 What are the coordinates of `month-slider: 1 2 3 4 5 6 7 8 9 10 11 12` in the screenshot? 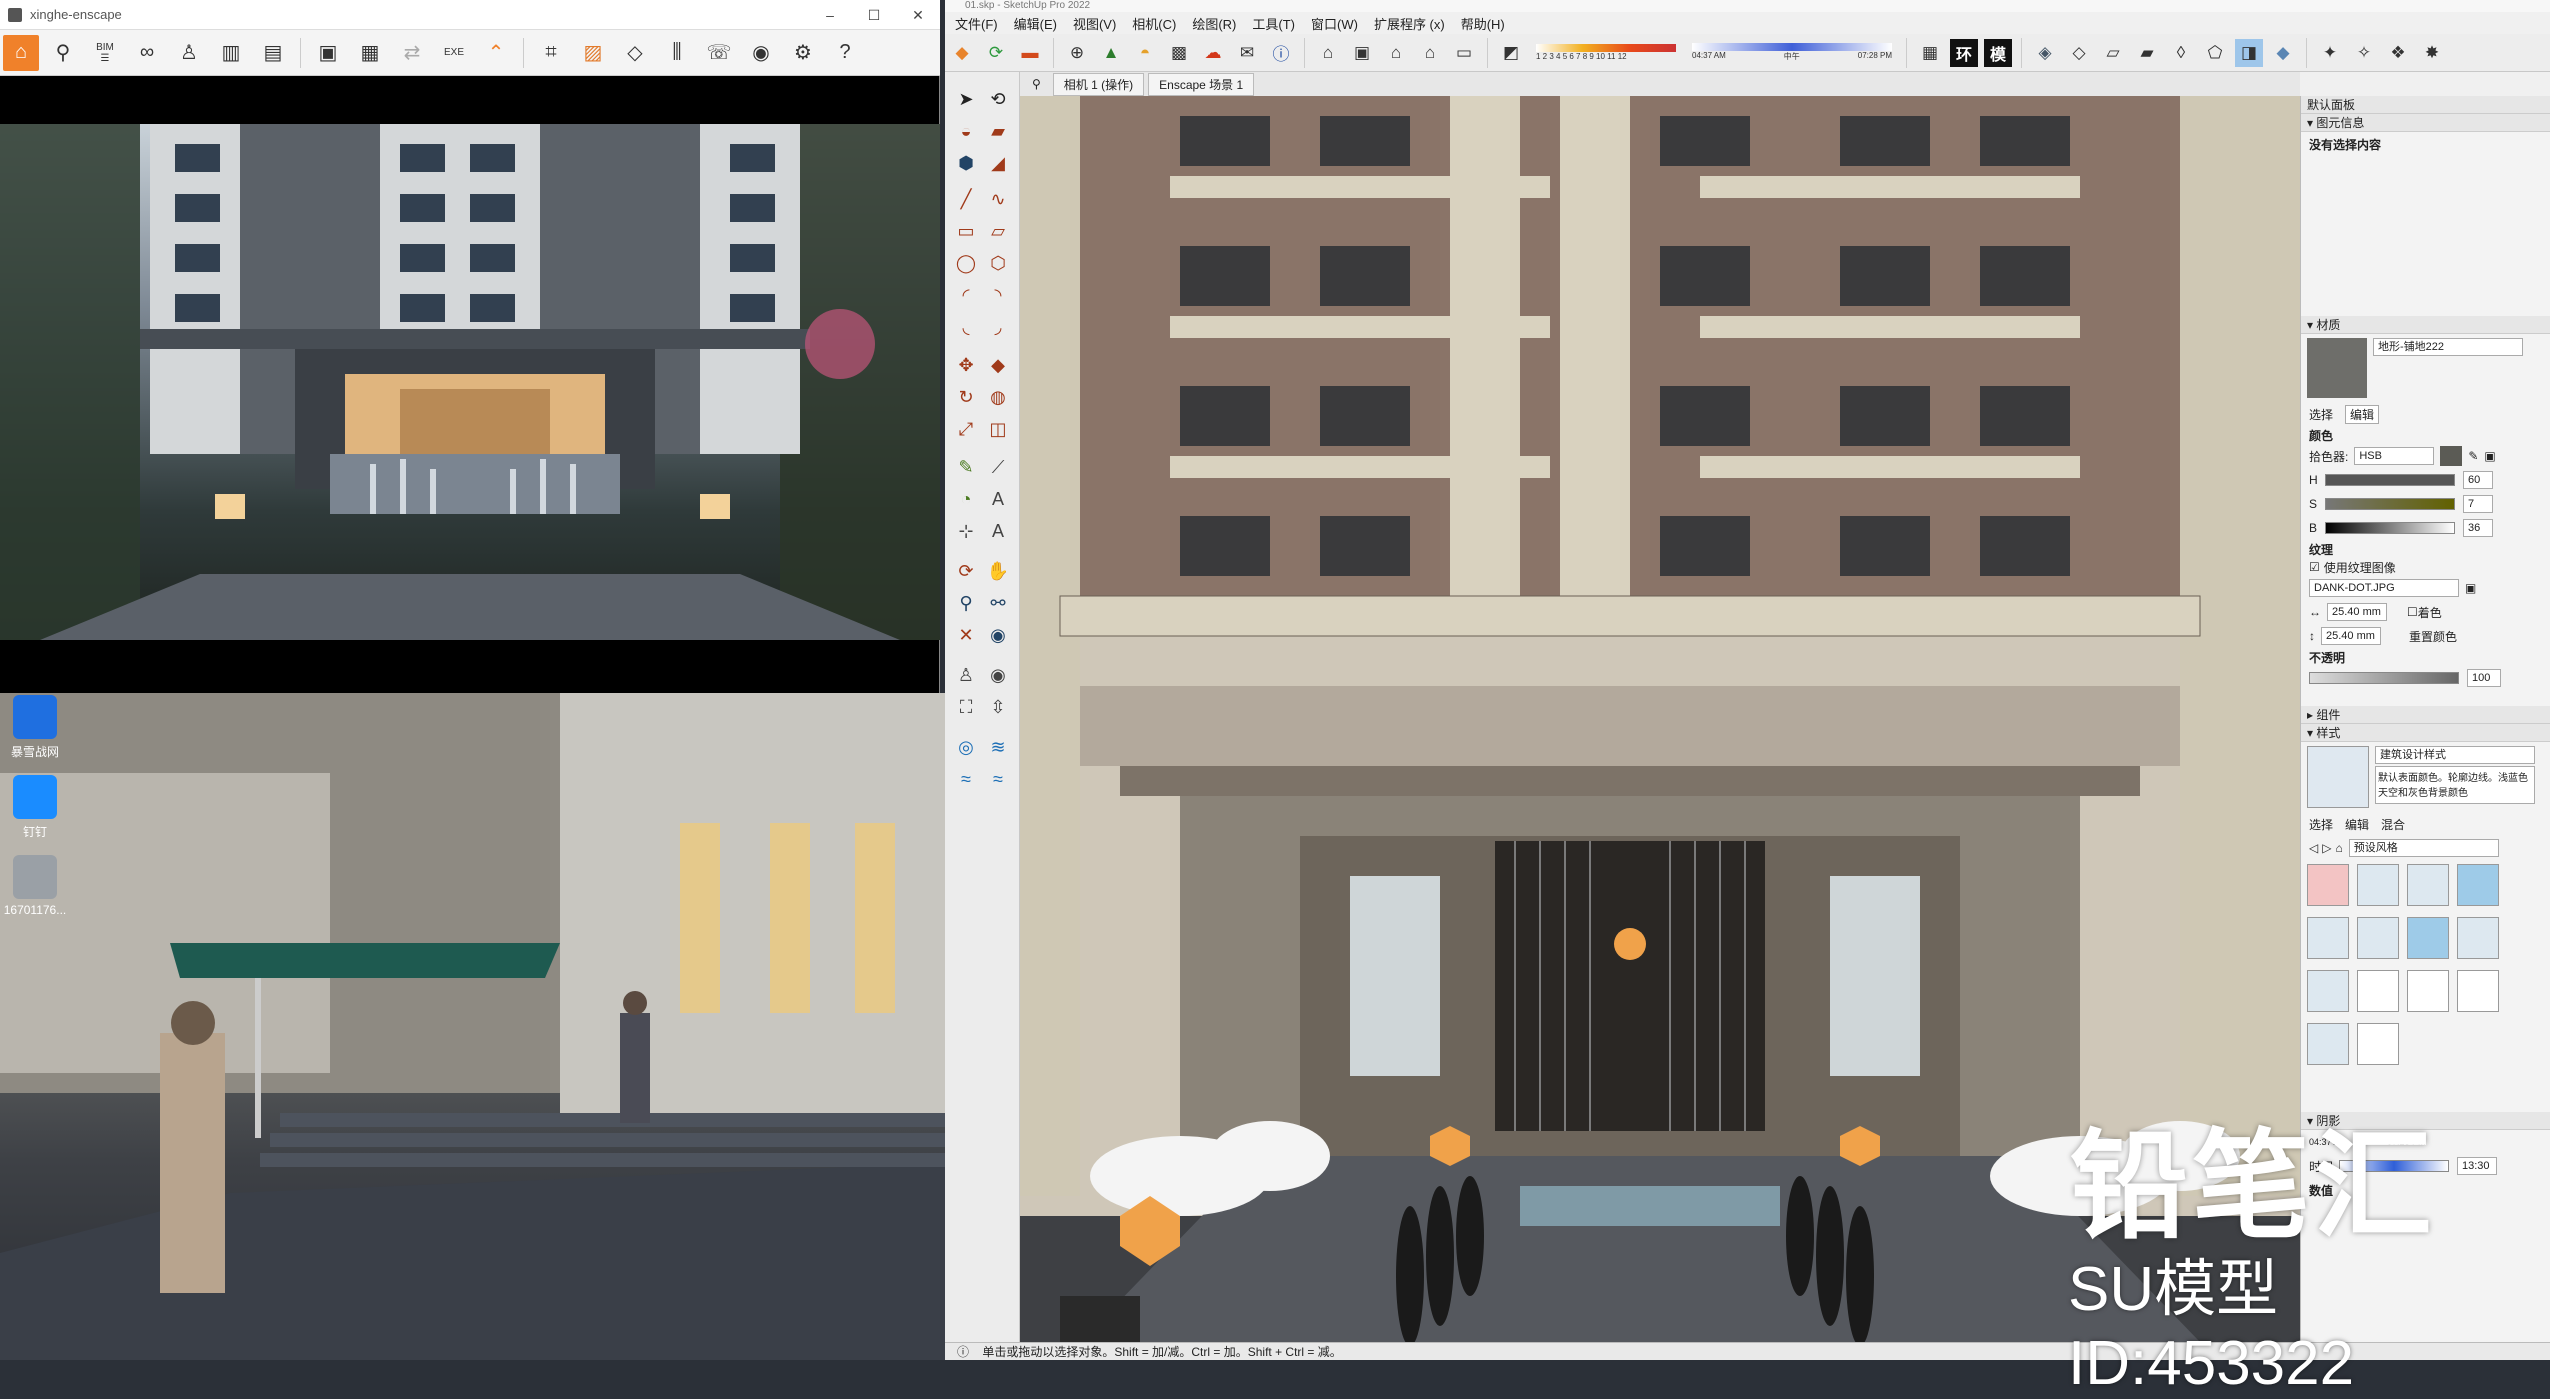 It's located at (1606, 53).